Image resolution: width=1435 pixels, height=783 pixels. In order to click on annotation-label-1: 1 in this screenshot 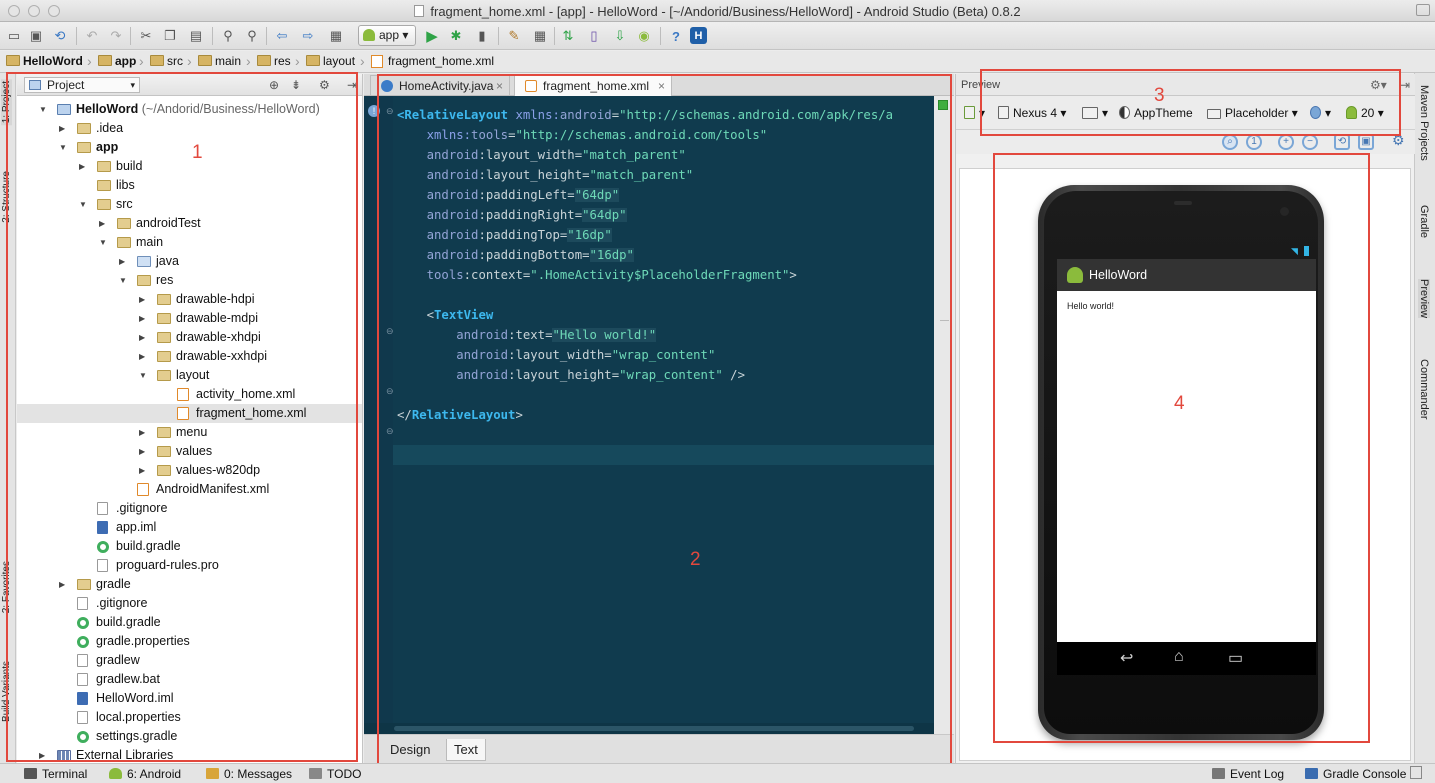, I will do `click(197, 152)`.